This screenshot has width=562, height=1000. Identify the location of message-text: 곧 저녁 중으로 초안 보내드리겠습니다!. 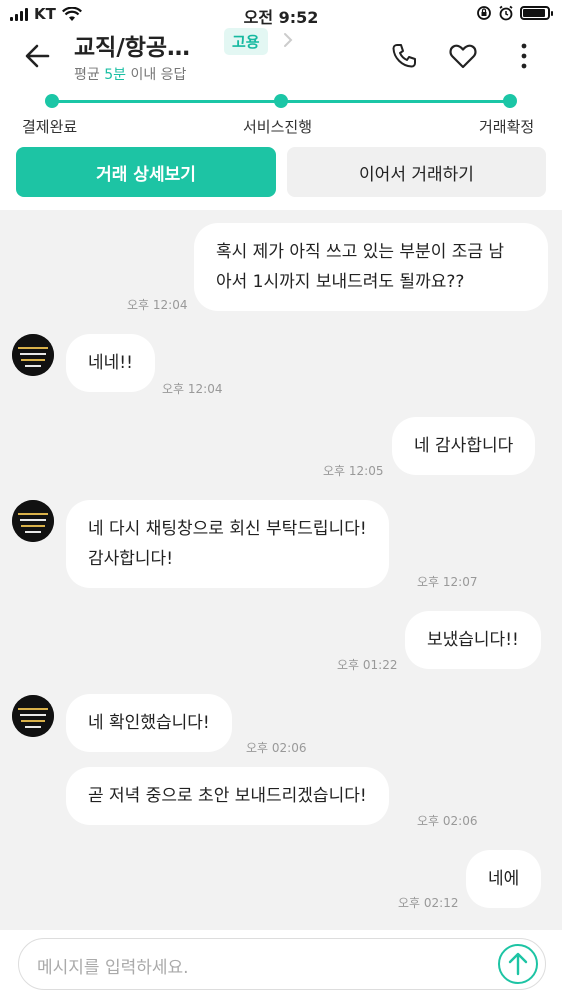
(227, 796).